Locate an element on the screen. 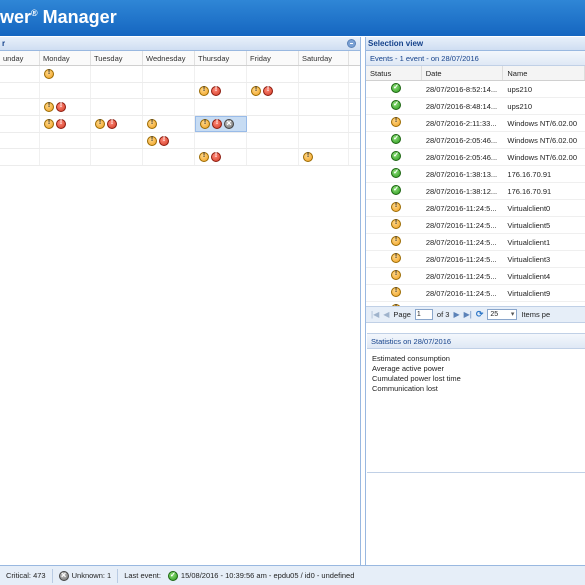  event-row: 28/07/2016-1:38:12... 176.16.70.91 is located at coordinates (475, 191).